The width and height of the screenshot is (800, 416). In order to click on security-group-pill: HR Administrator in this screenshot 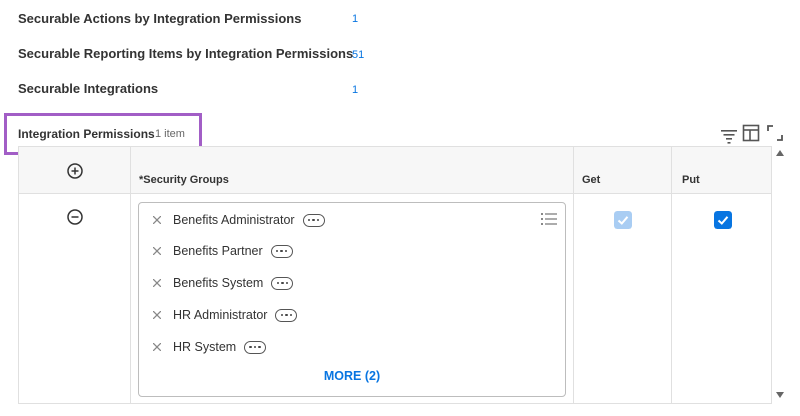, I will do `click(225, 315)`.